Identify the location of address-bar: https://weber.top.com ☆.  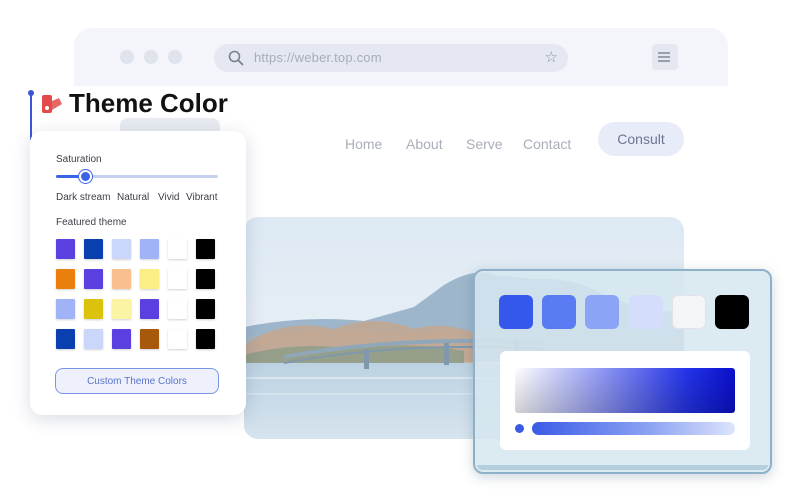
(391, 58).